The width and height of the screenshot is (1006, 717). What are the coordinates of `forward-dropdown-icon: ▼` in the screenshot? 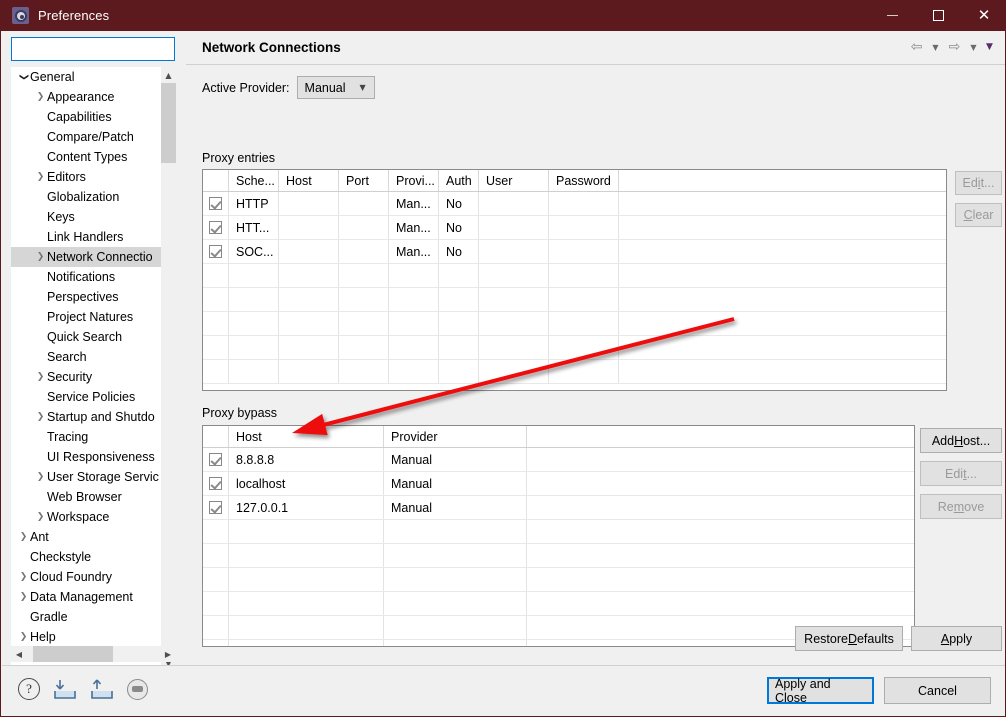 It's located at (973, 47).